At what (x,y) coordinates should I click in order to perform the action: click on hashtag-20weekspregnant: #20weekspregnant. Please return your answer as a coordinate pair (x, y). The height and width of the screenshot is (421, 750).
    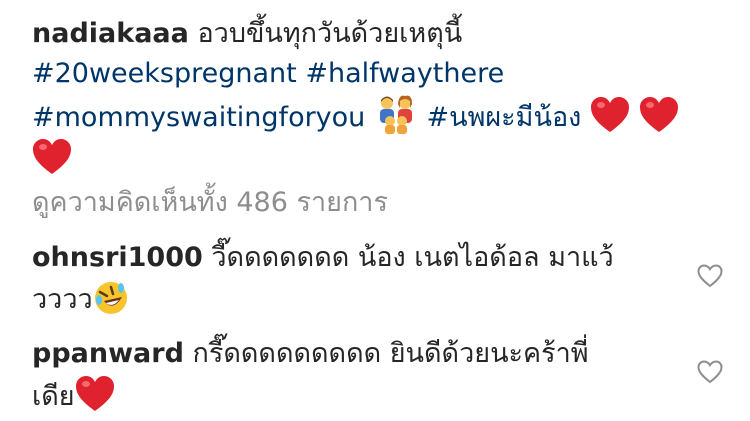
    Looking at the image, I should click on (164, 73).